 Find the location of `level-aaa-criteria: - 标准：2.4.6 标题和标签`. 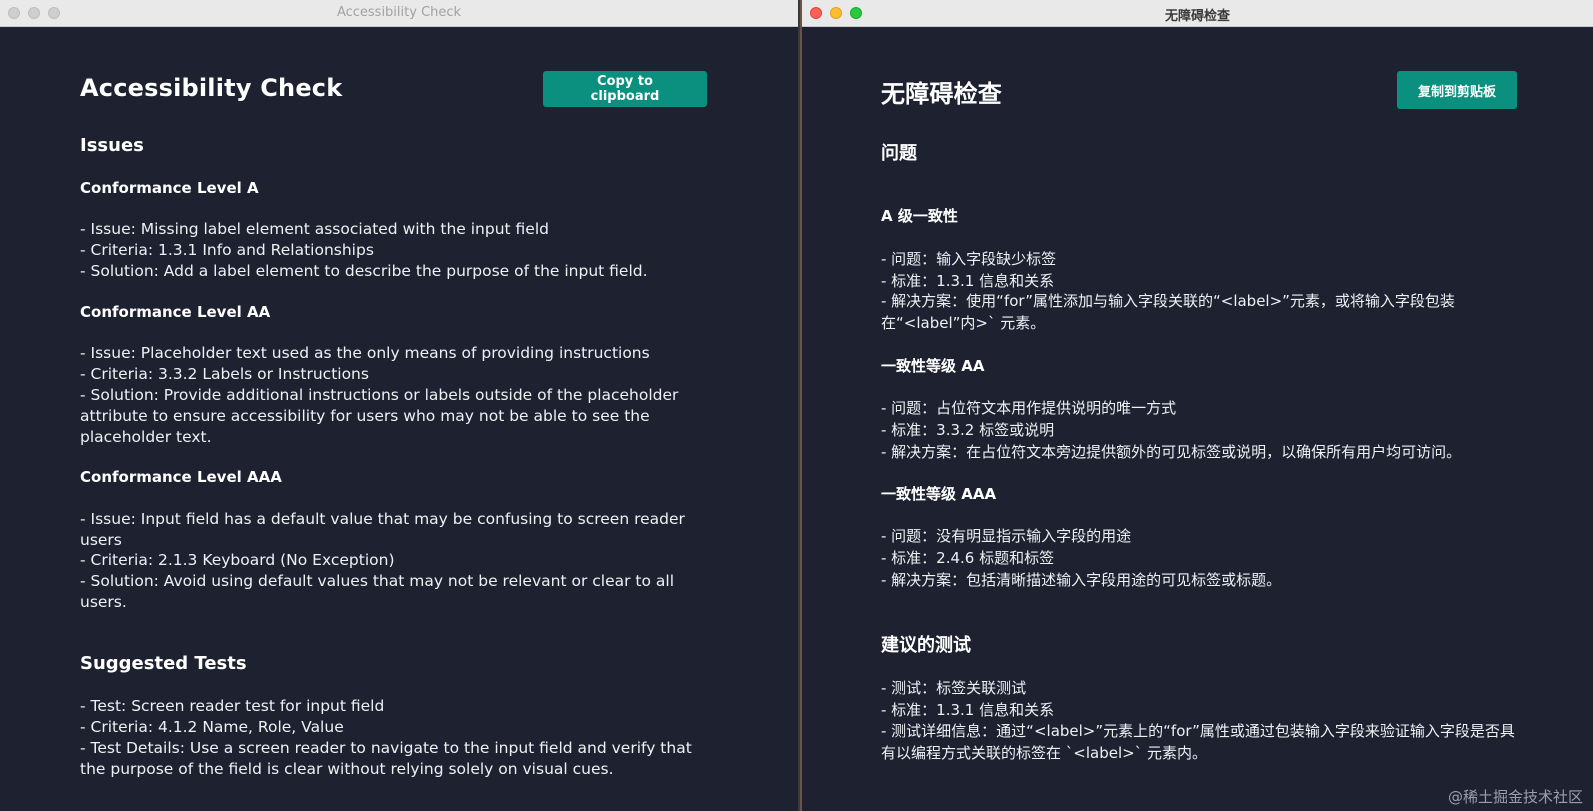

level-aaa-criteria: - 标准：2.4.6 标题和标签 is located at coordinates (968, 558).